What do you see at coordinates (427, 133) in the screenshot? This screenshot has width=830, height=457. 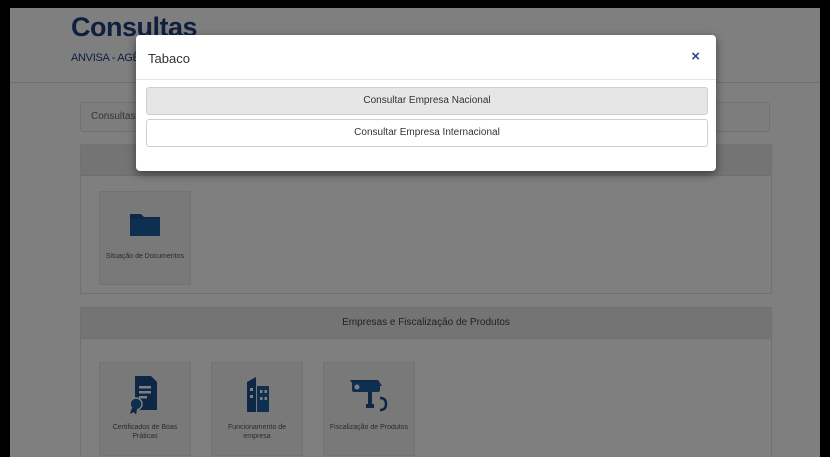 I see `consultar-empresa-internacional-button: Consultar Empresa Internacional` at bounding box center [427, 133].